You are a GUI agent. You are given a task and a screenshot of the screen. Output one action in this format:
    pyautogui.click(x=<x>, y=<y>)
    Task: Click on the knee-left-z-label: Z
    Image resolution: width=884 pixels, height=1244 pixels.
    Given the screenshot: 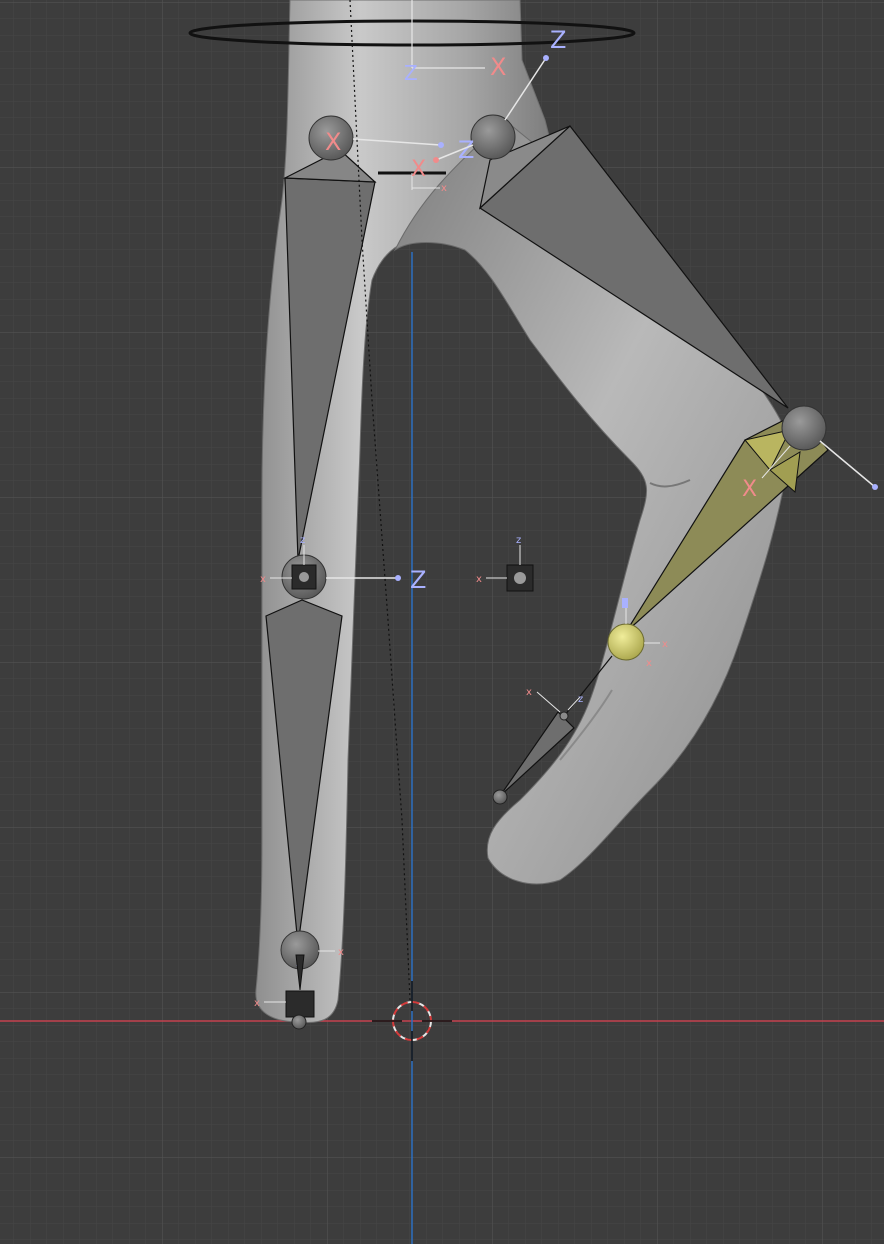 What is the action you would take?
    pyautogui.click(x=418, y=580)
    